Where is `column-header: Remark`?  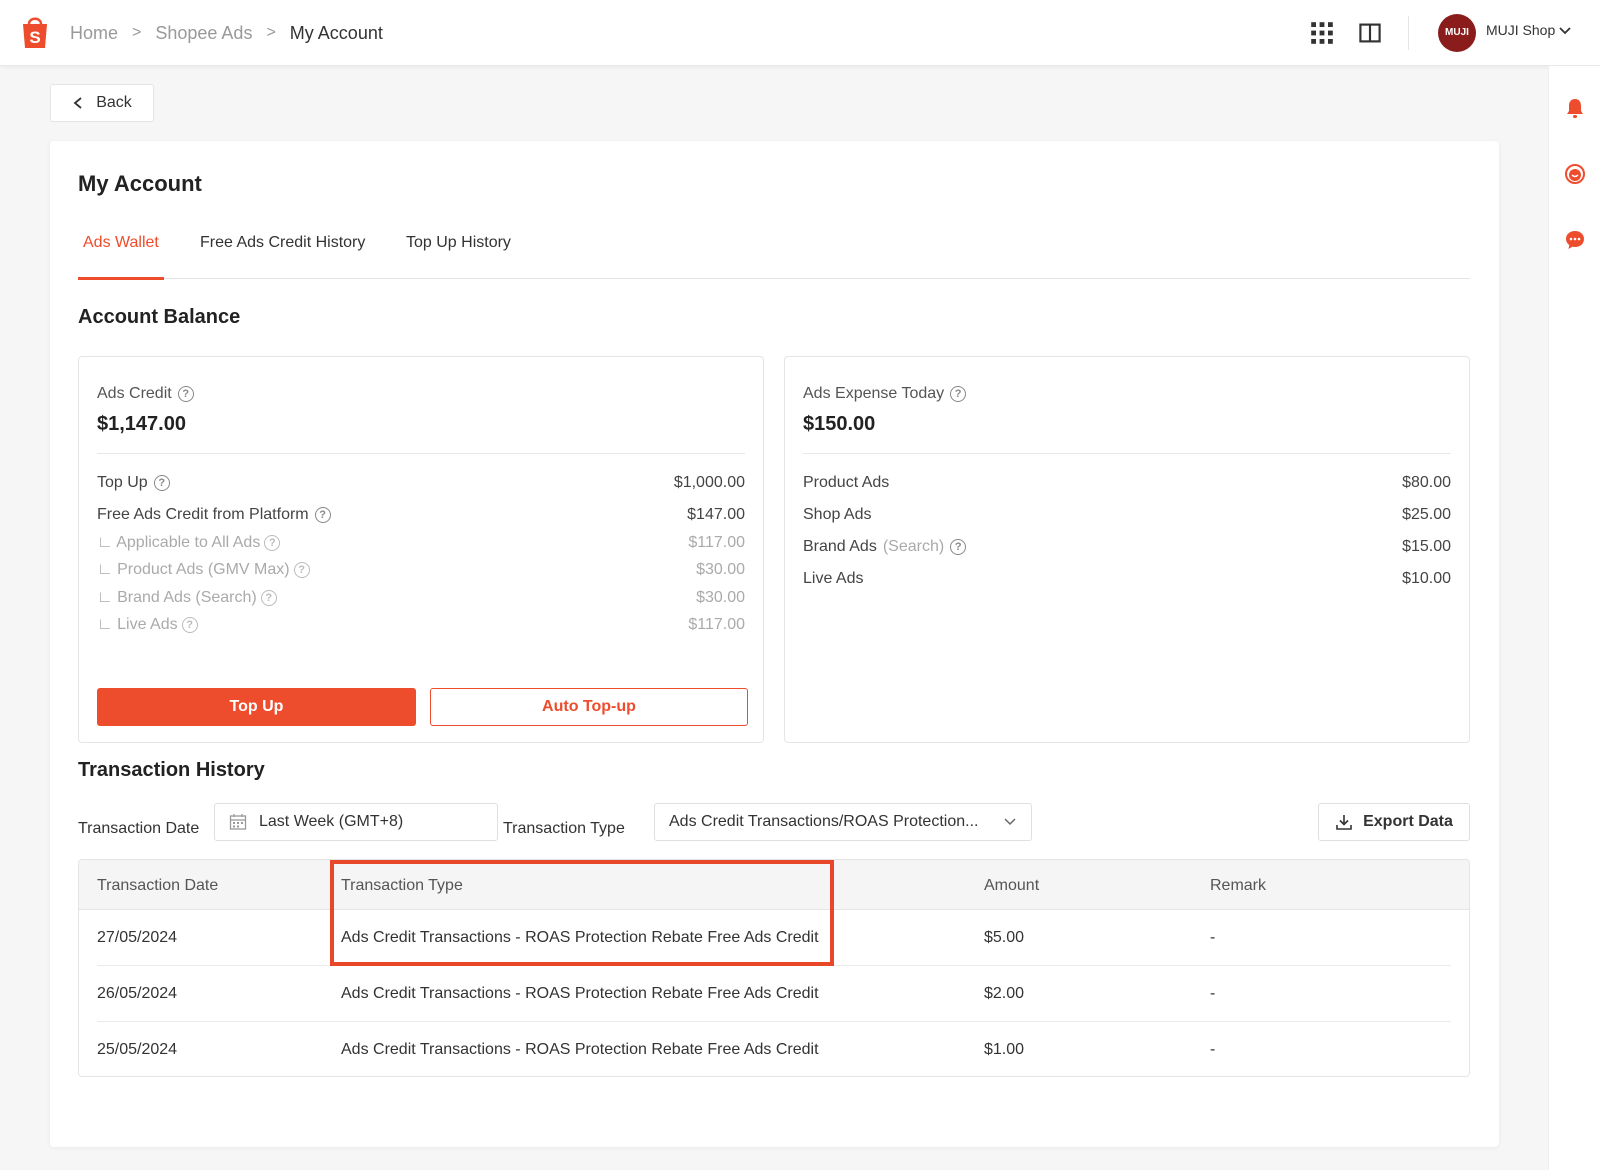 column-header: Remark is located at coordinates (1238, 886).